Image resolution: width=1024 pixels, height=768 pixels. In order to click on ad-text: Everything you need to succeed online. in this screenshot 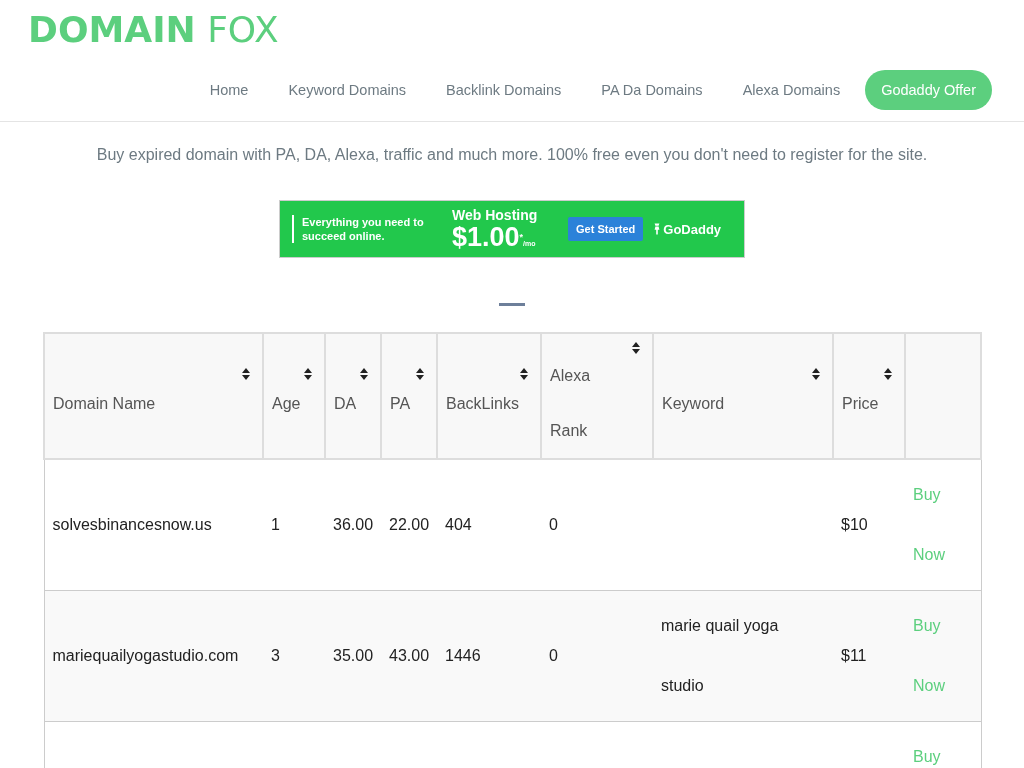, I will do `click(367, 229)`.